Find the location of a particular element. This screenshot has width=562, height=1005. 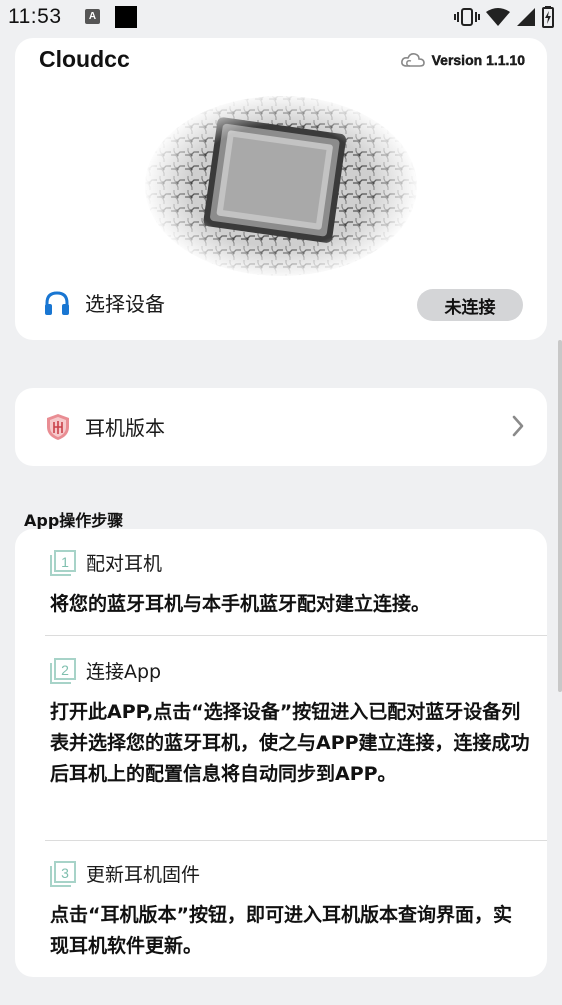

wifi-icon is located at coordinates (498, 17).